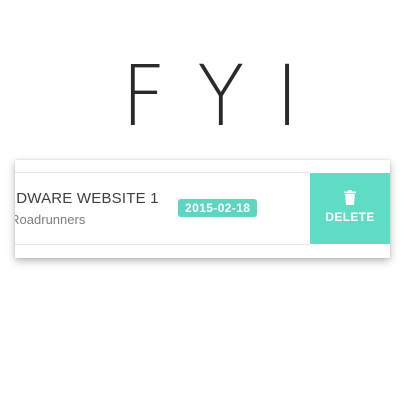 This screenshot has width=420, height=420. What do you see at coordinates (218, 208) in the screenshot?
I see `date-badge: 2015-02-18` at bounding box center [218, 208].